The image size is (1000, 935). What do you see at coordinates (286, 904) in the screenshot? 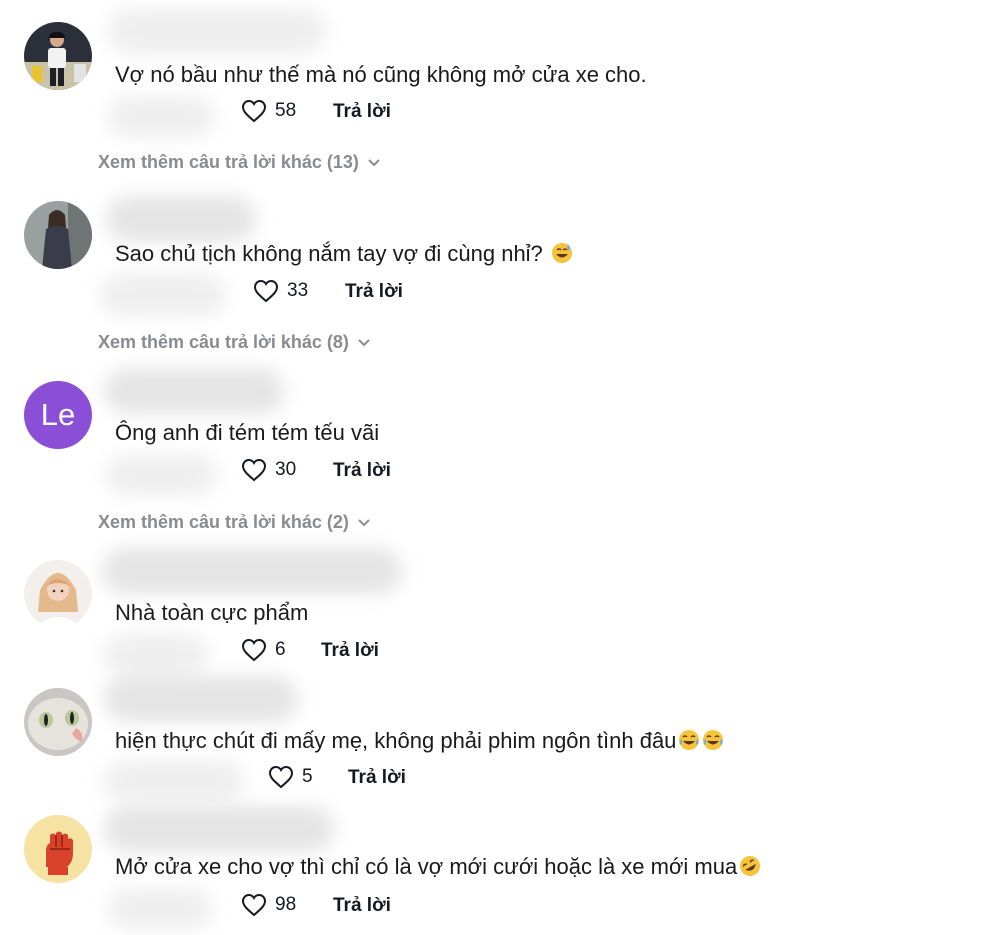
I see `like-count: 98` at bounding box center [286, 904].